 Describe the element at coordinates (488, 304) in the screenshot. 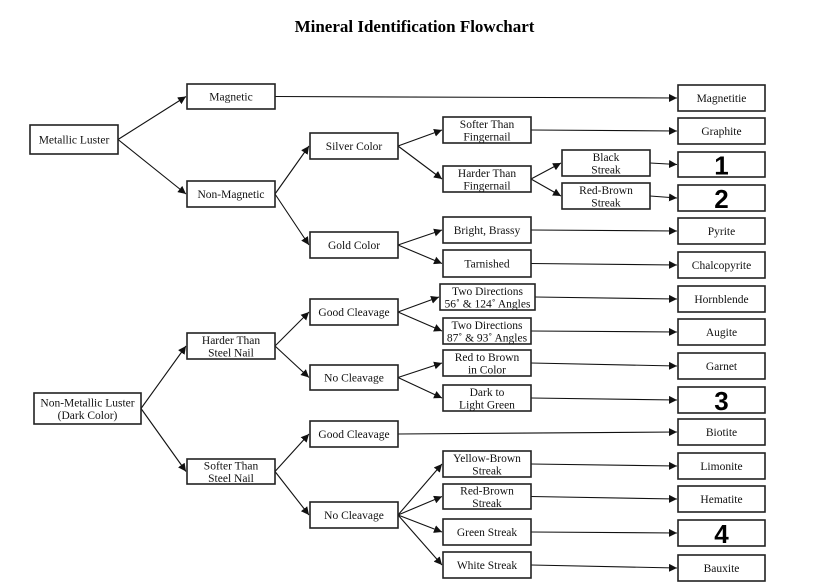

I see `node-label: 56˚ & 124˚ Angles` at that location.